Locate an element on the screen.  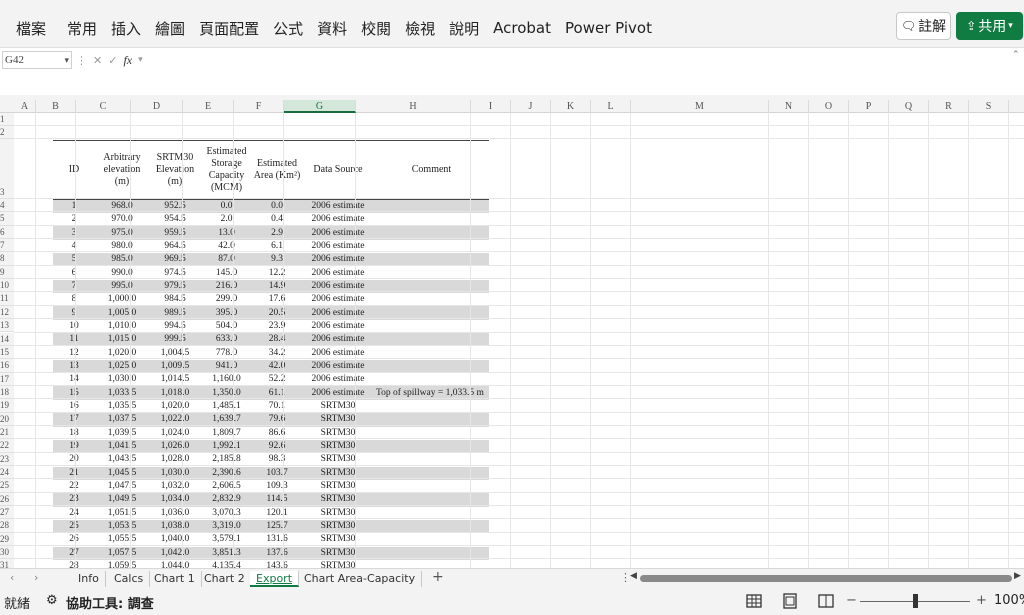
column-header-a: A is located at coordinates (25, 106).